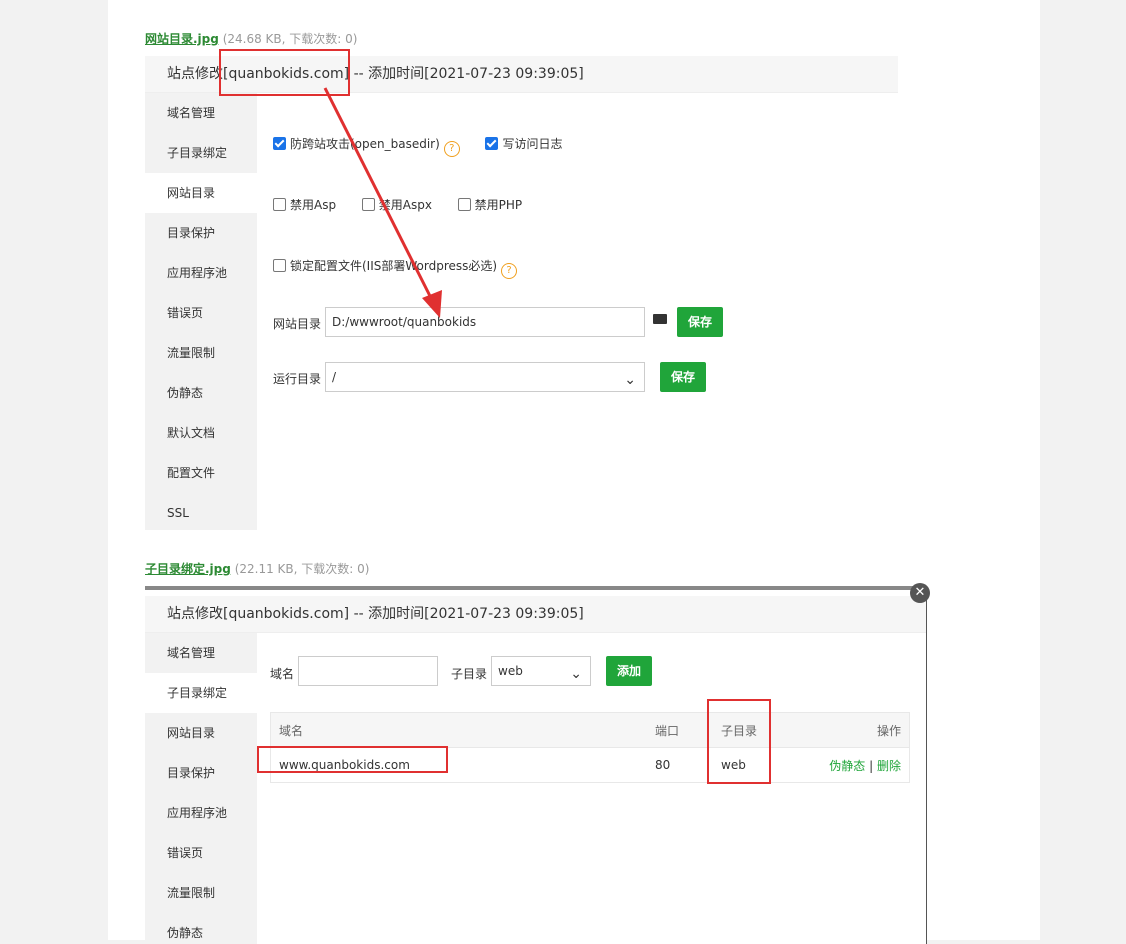 Image resolution: width=1126 pixels, height=944 pixels. I want to click on highlight-box-domain, so click(352, 759).